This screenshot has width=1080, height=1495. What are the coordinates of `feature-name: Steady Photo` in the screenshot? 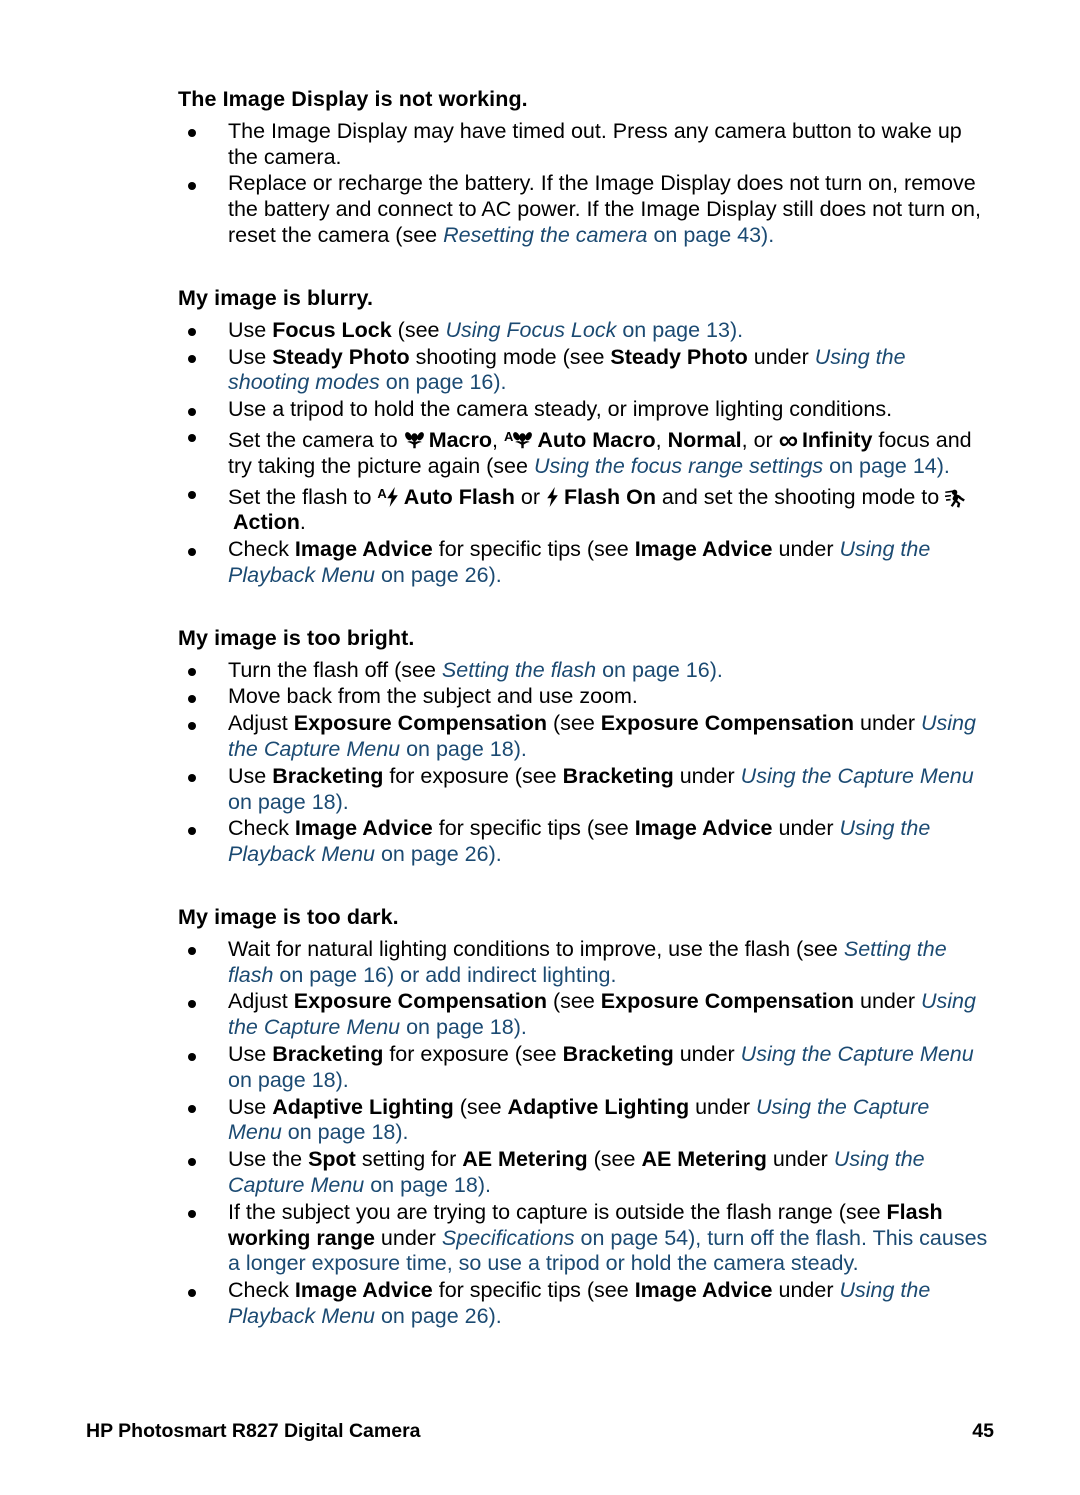 It's located at (679, 356).